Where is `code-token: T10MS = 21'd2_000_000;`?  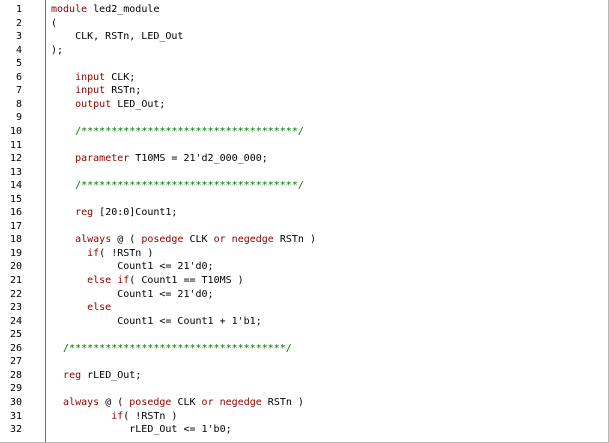
code-token: T10MS = 21'd2_000_000; is located at coordinates (198, 158).